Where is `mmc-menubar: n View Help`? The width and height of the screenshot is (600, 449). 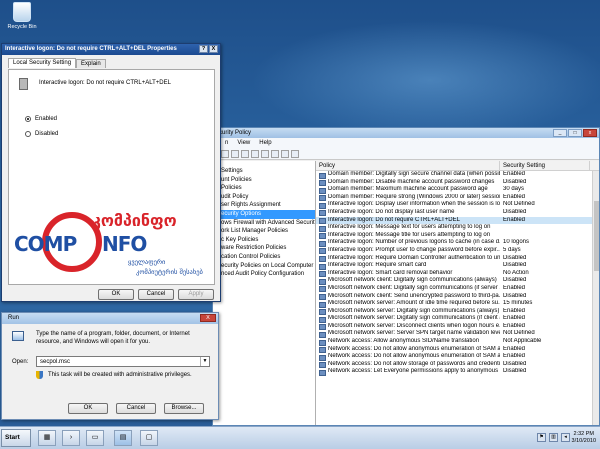
mmc-menubar: n View Help is located at coordinates (406, 143).